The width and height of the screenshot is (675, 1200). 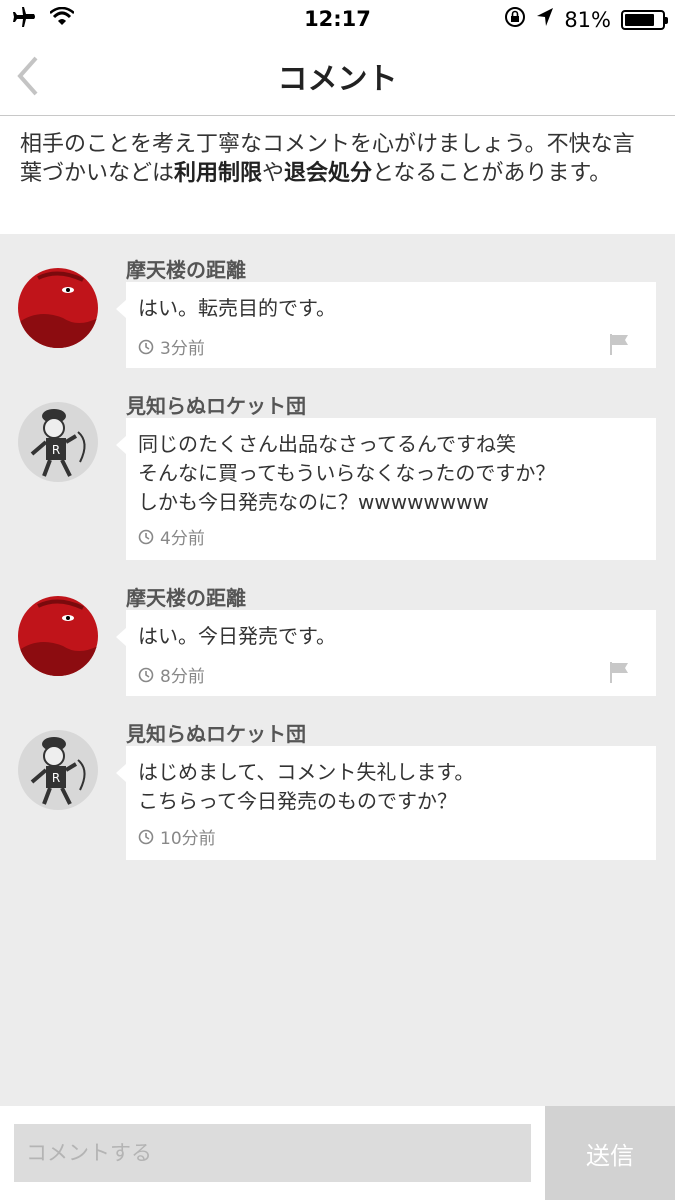 I want to click on comment-time: 8分前, so click(x=182, y=677).